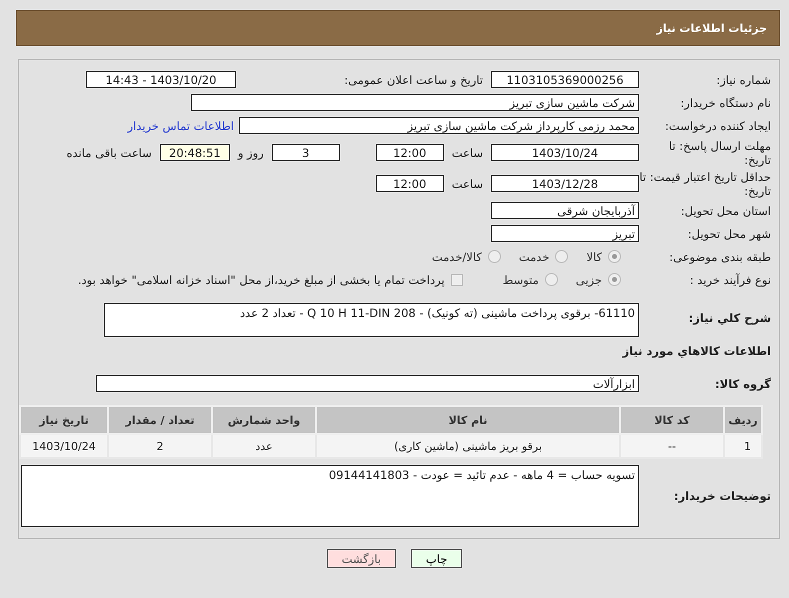 The height and width of the screenshot is (598, 789). Describe the element at coordinates (468, 446) in the screenshot. I see `table-cell: برقو بریز ماشینی (ماشین کاری)` at that location.